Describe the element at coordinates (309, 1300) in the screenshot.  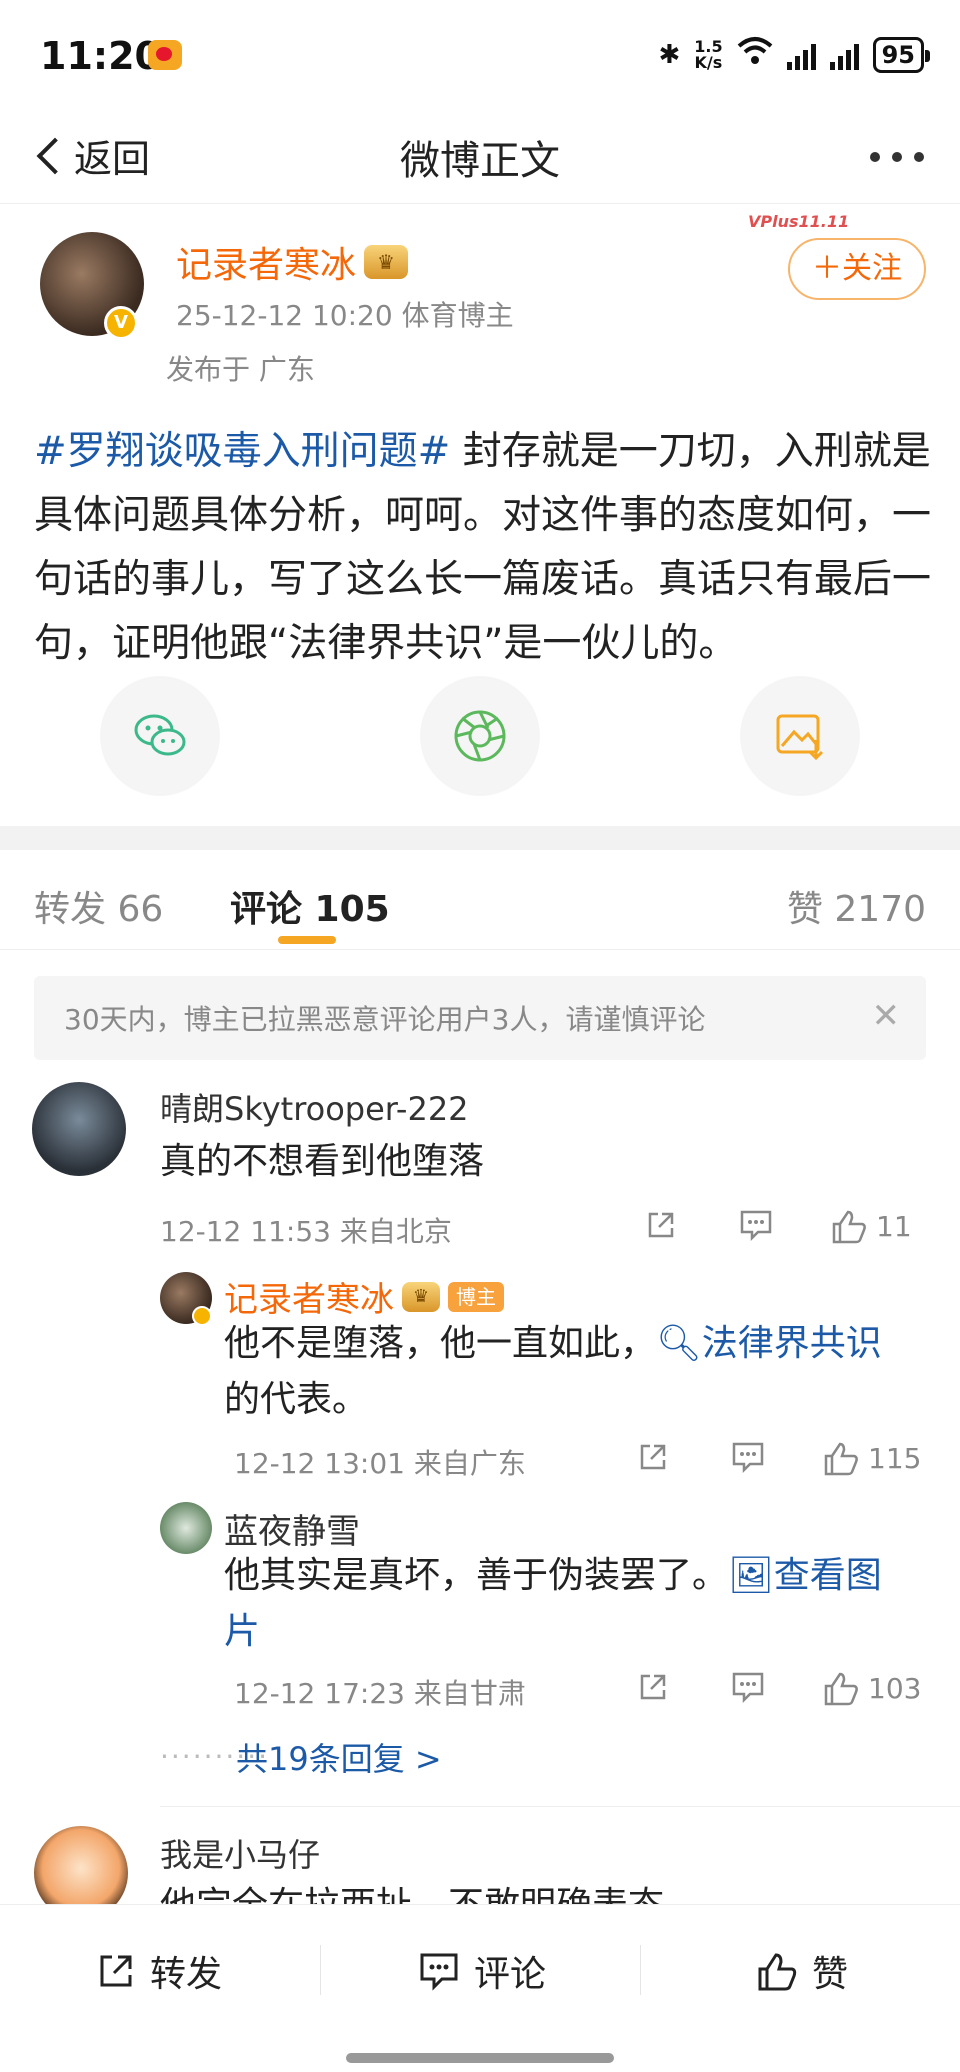
I see `reply-username-text: 记录者寒冰` at that location.